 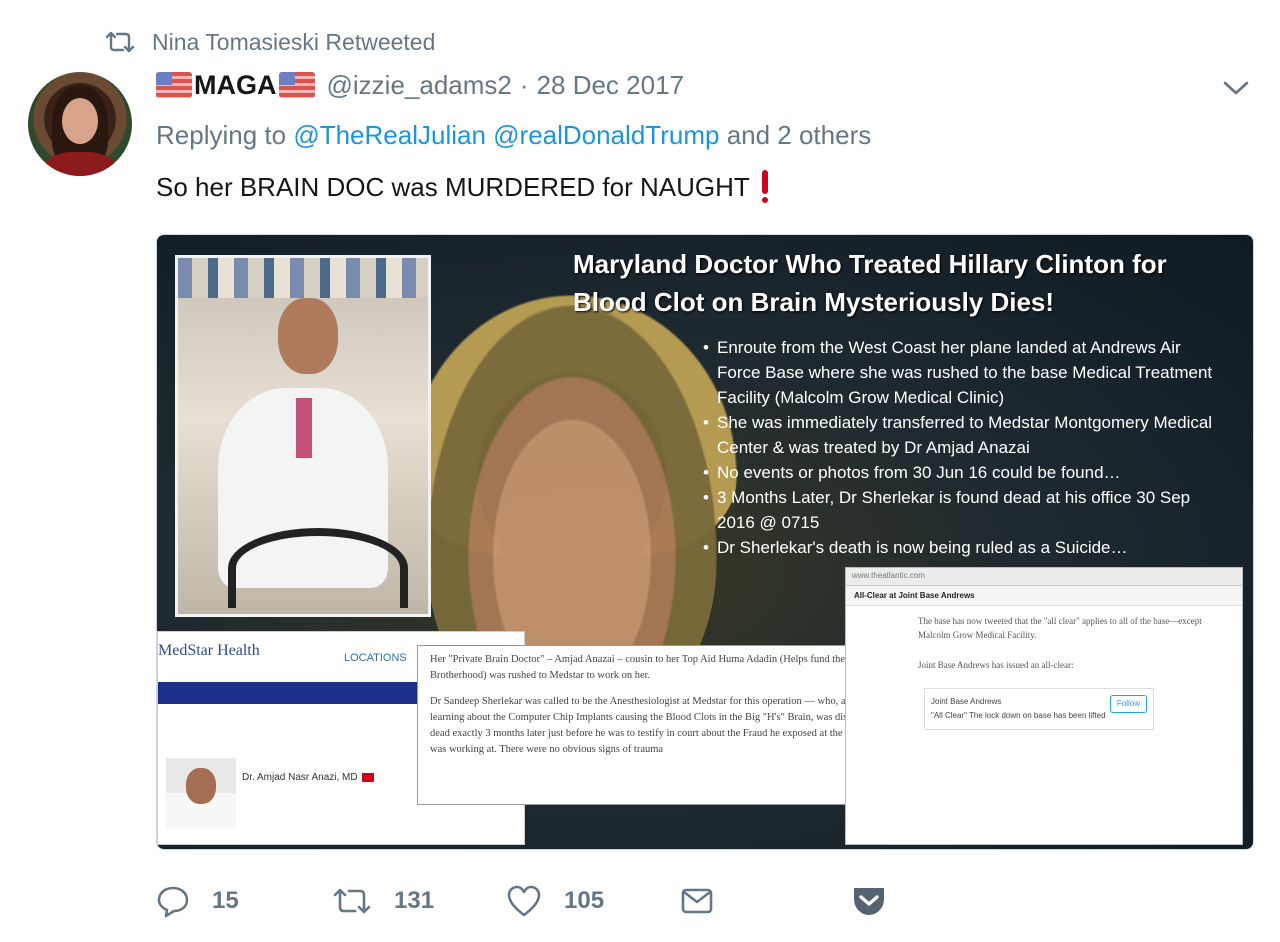 I want to click on reply-user-link: @TheRealJulian, so click(x=389, y=135).